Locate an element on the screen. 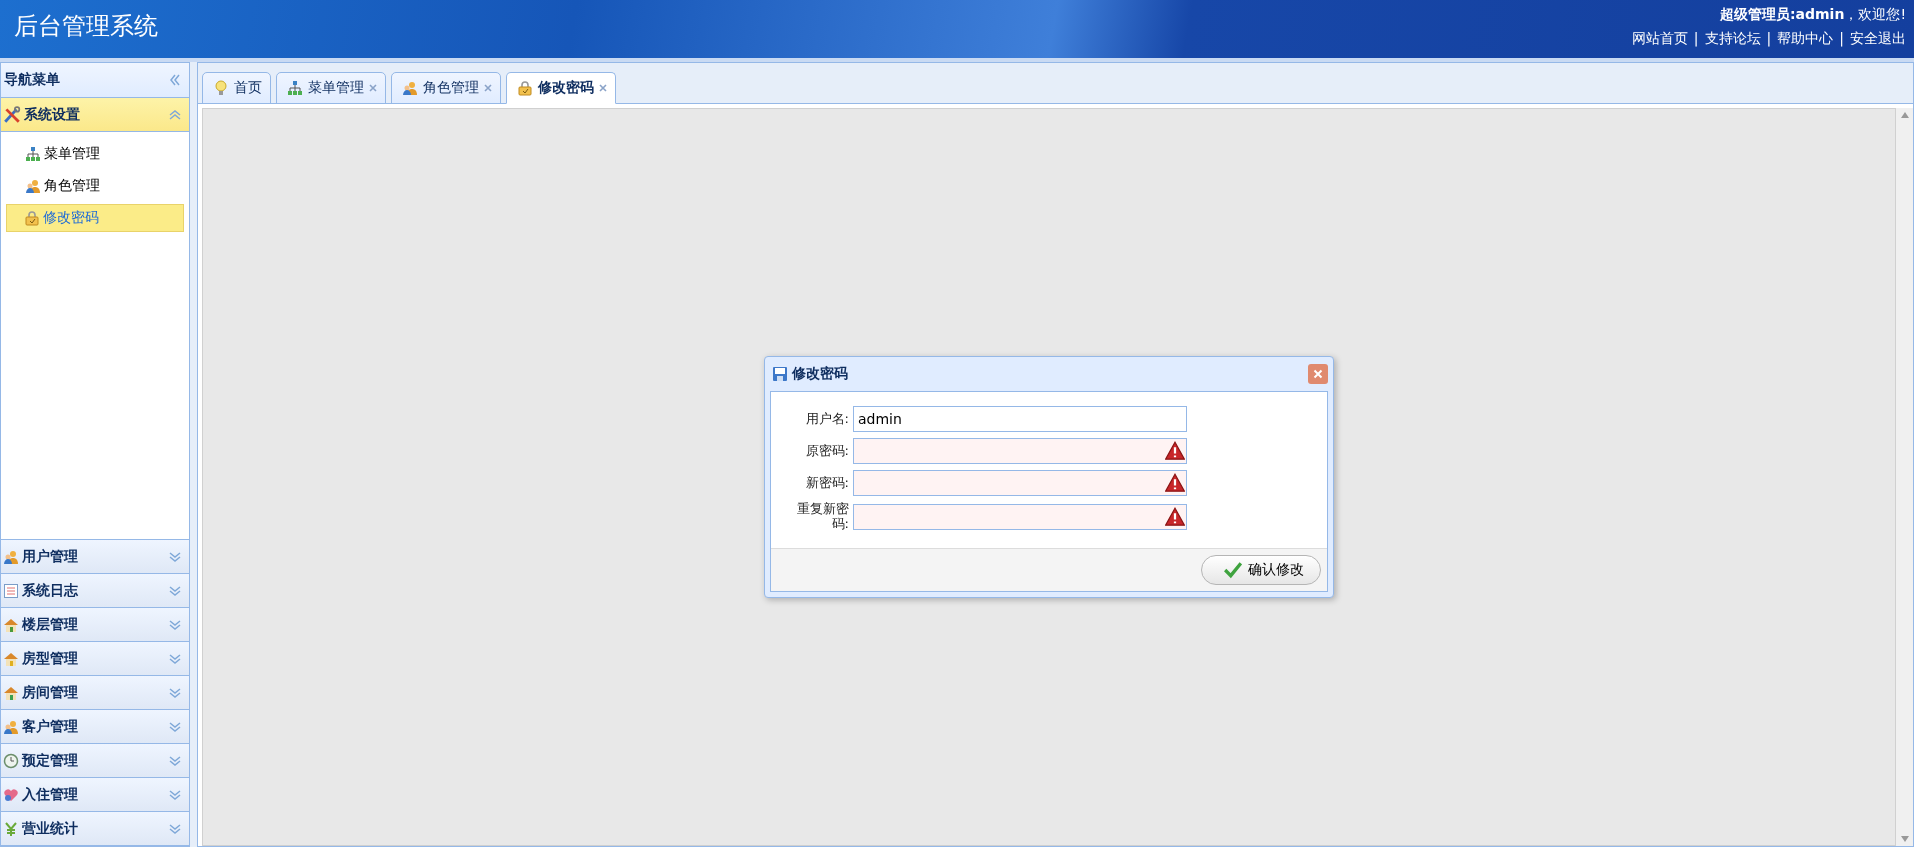 This screenshot has height=847, width=1914. tab: 菜单管理 is located at coordinates (331, 88).